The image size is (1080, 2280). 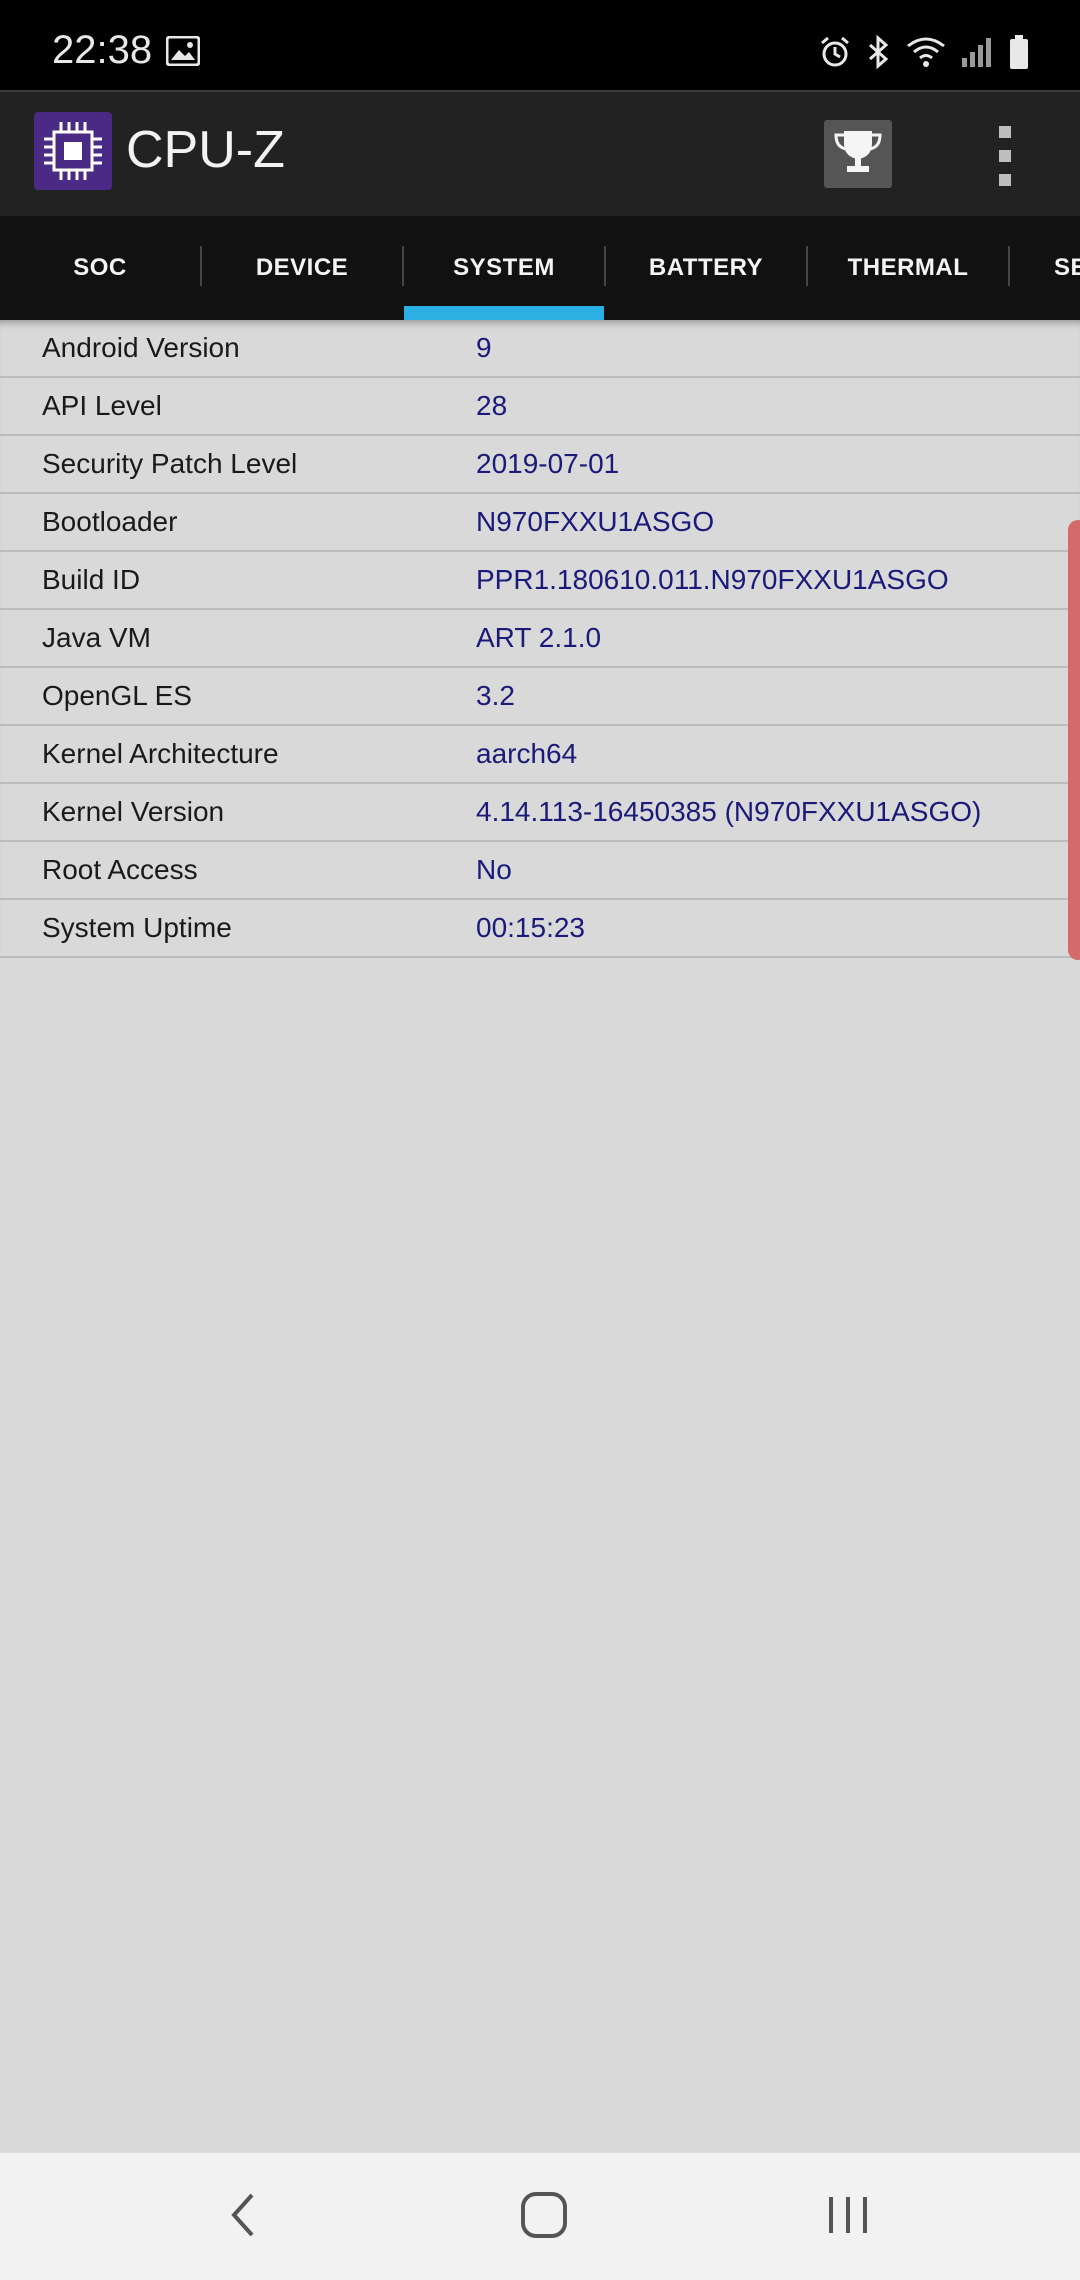 What do you see at coordinates (706, 268) in the screenshot?
I see `tab-battery: BATTERY` at bounding box center [706, 268].